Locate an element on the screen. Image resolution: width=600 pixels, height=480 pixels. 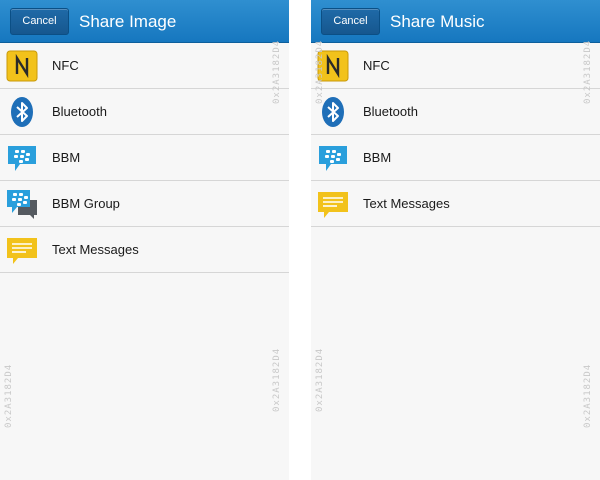
list-item-label: BBM Group is located at coordinates (86, 203).